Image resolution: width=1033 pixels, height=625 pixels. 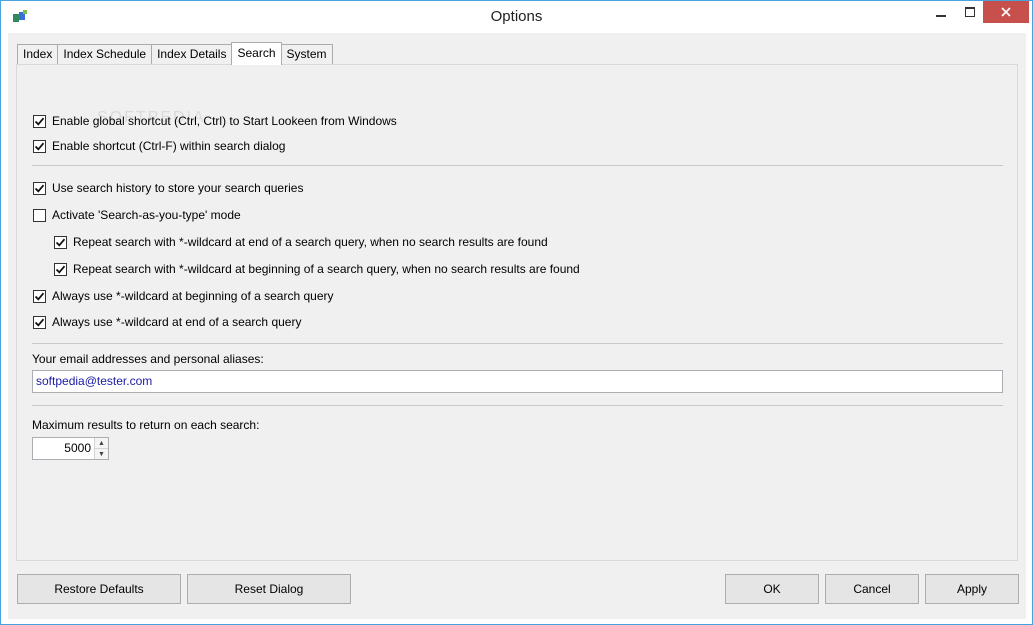 I want to click on apply-button: Apply, so click(x=972, y=589).